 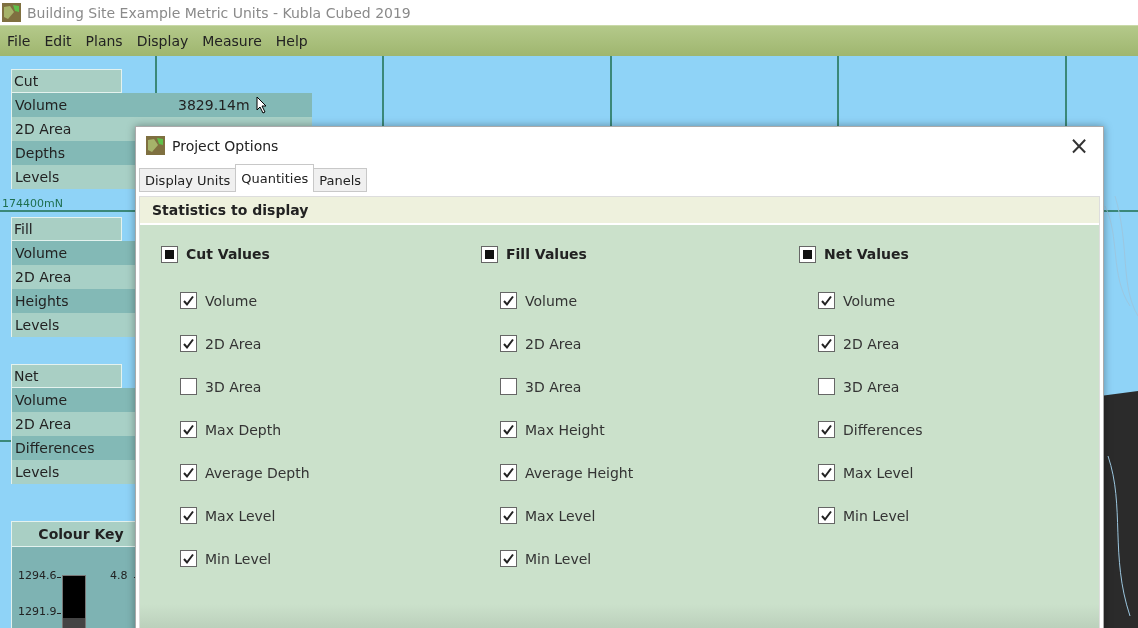 What do you see at coordinates (225, 145) in the screenshot?
I see `dialog-title: Project Options` at bounding box center [225, 145].